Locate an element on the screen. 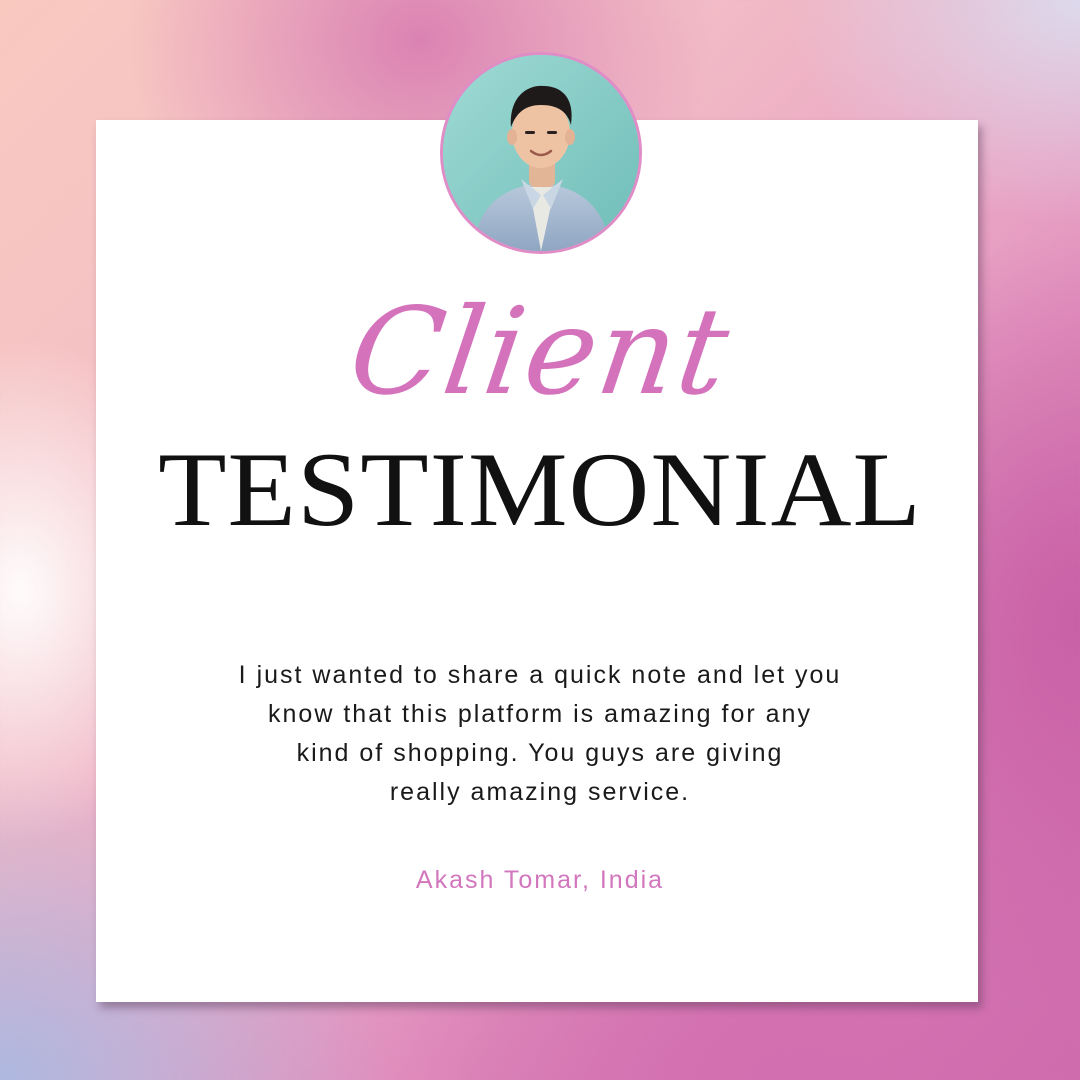 The image size is (1080, 1080). client-photo is located at coordinates (541, 153).